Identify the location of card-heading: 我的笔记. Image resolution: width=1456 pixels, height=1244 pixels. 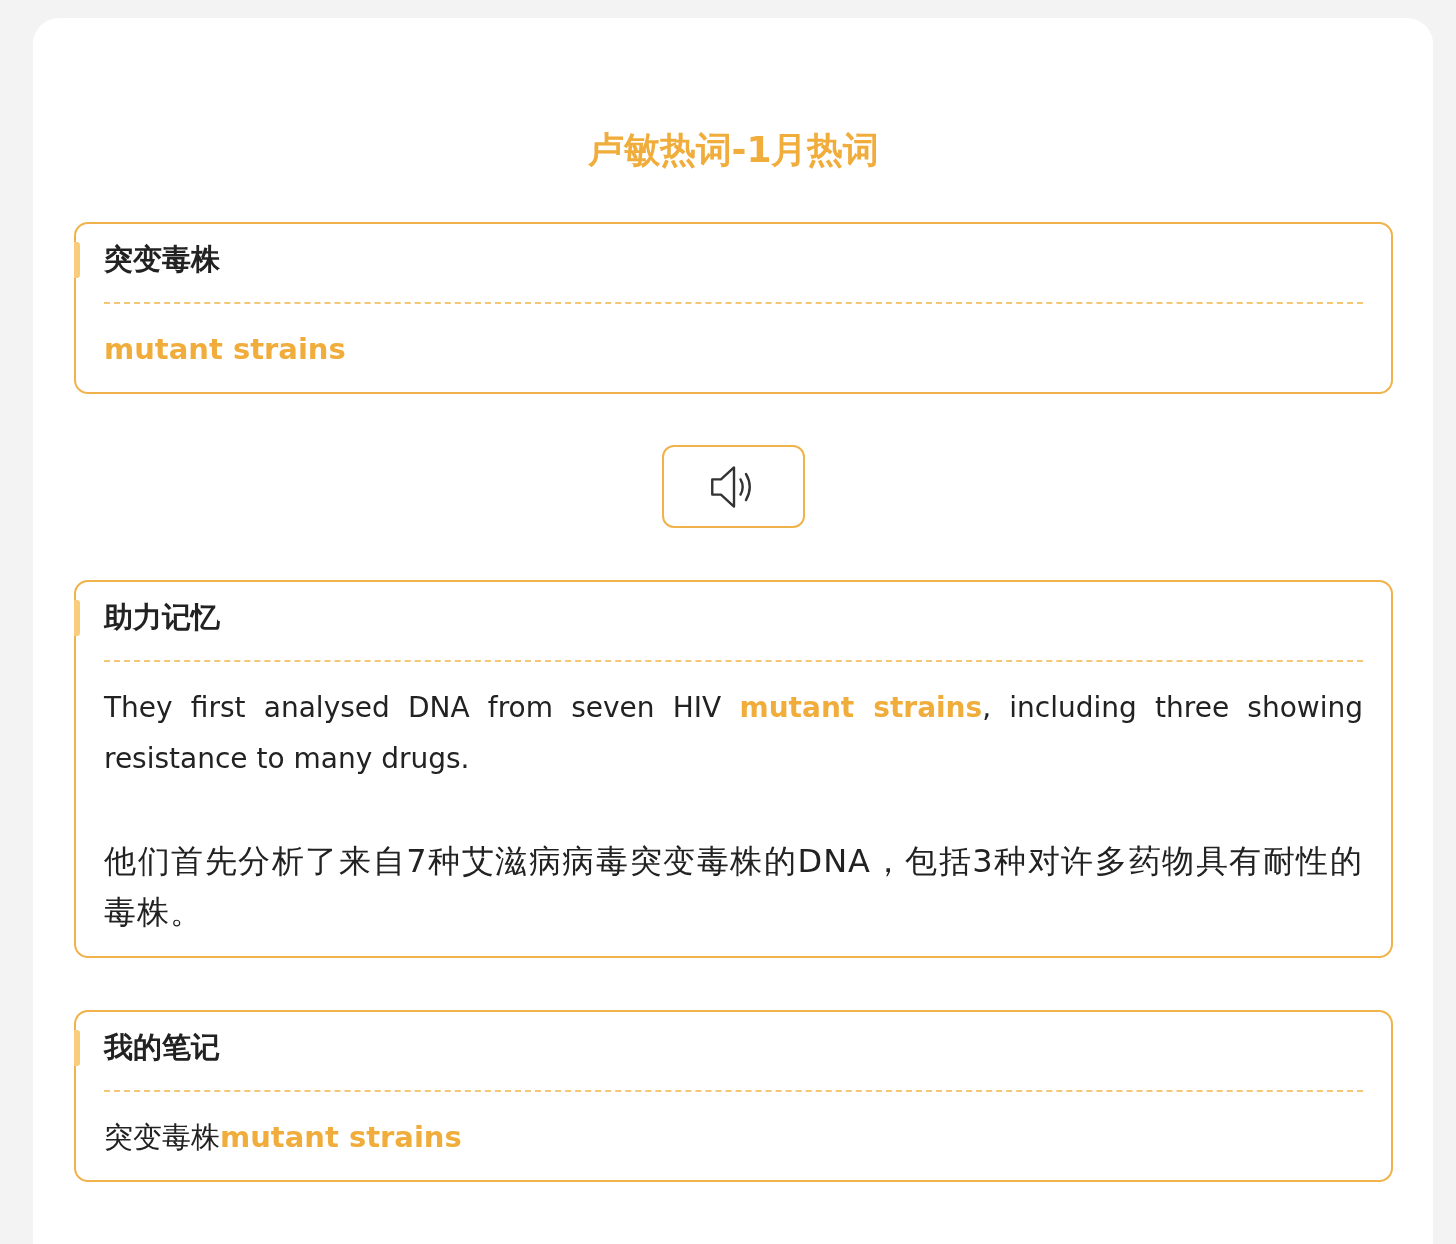
(162, 1047).